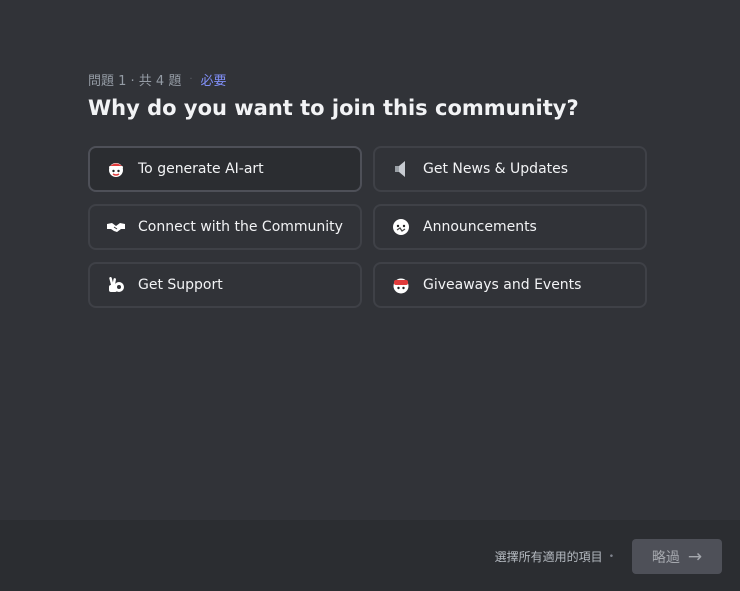  I want to click on option-get-support: Get Support, so click(225, 285).